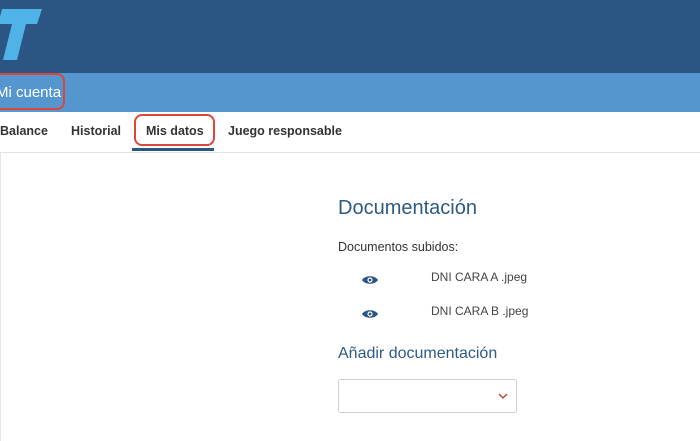  What do you see at coordinates (24, 131) in the screenshot?
I see `tab-balance: Balance` at bounding box center [24, 131].